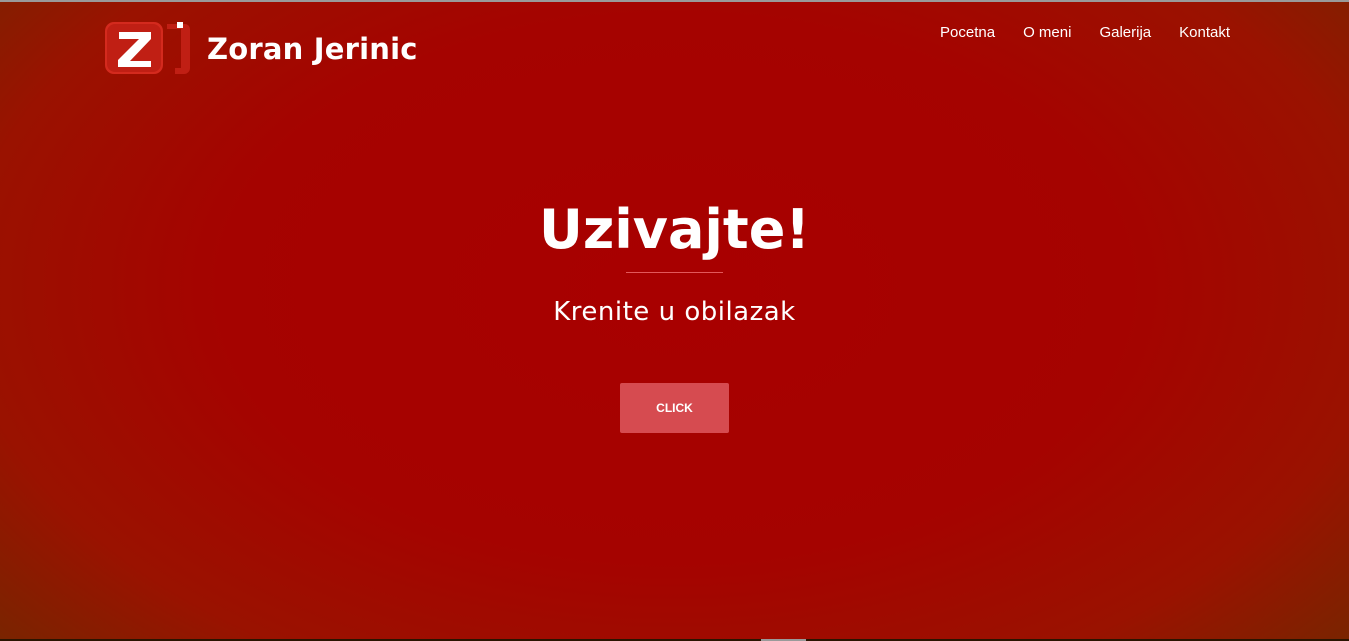 Image resolution: width=1349 pixels, height=641 pixels. What do you see at coordinates (1204, 32) in the screenshot?
I see `nav-item-kontakt: Kontakt` at bounding box center [1204, 32].